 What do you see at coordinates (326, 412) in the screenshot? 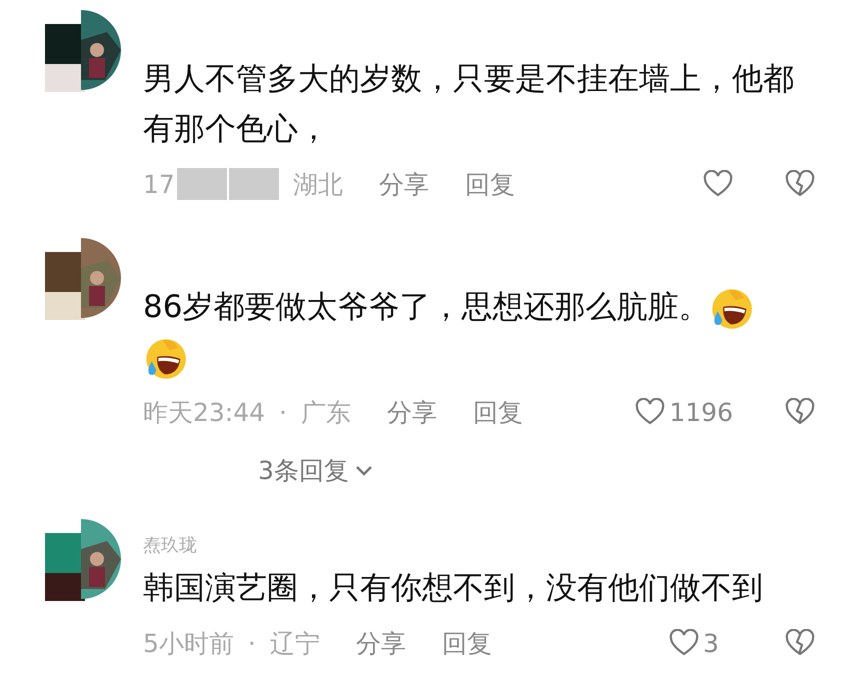
I see `location: 广东` at bounding box center [326, 412].